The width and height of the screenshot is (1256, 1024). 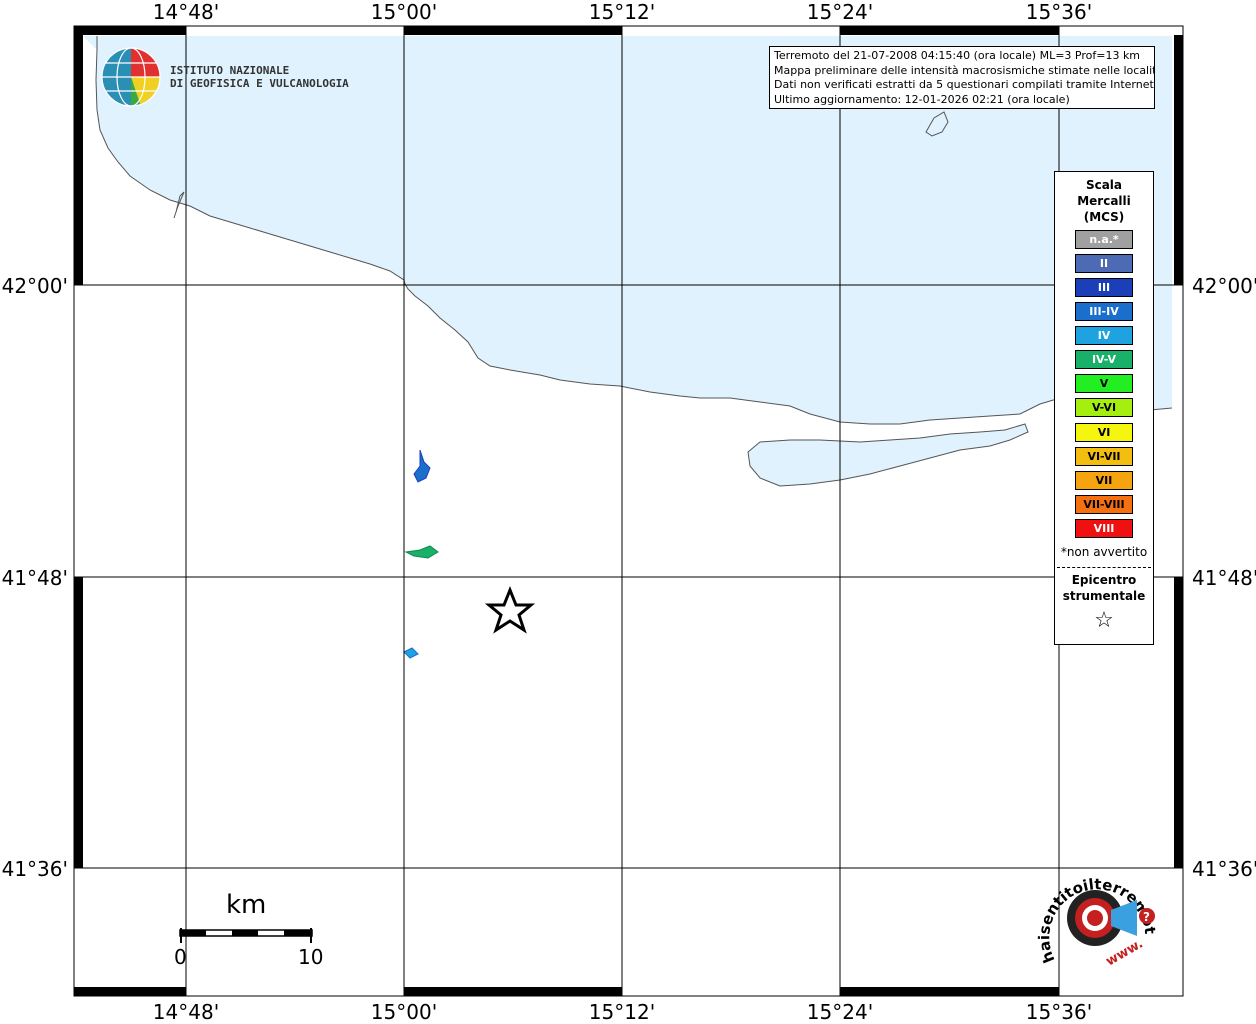 What do you see at coordinates (1104, 456) in the screenshot?
I see `legend-swatch-vi-vii: VI-VII` at bounding box center [1104, 456].